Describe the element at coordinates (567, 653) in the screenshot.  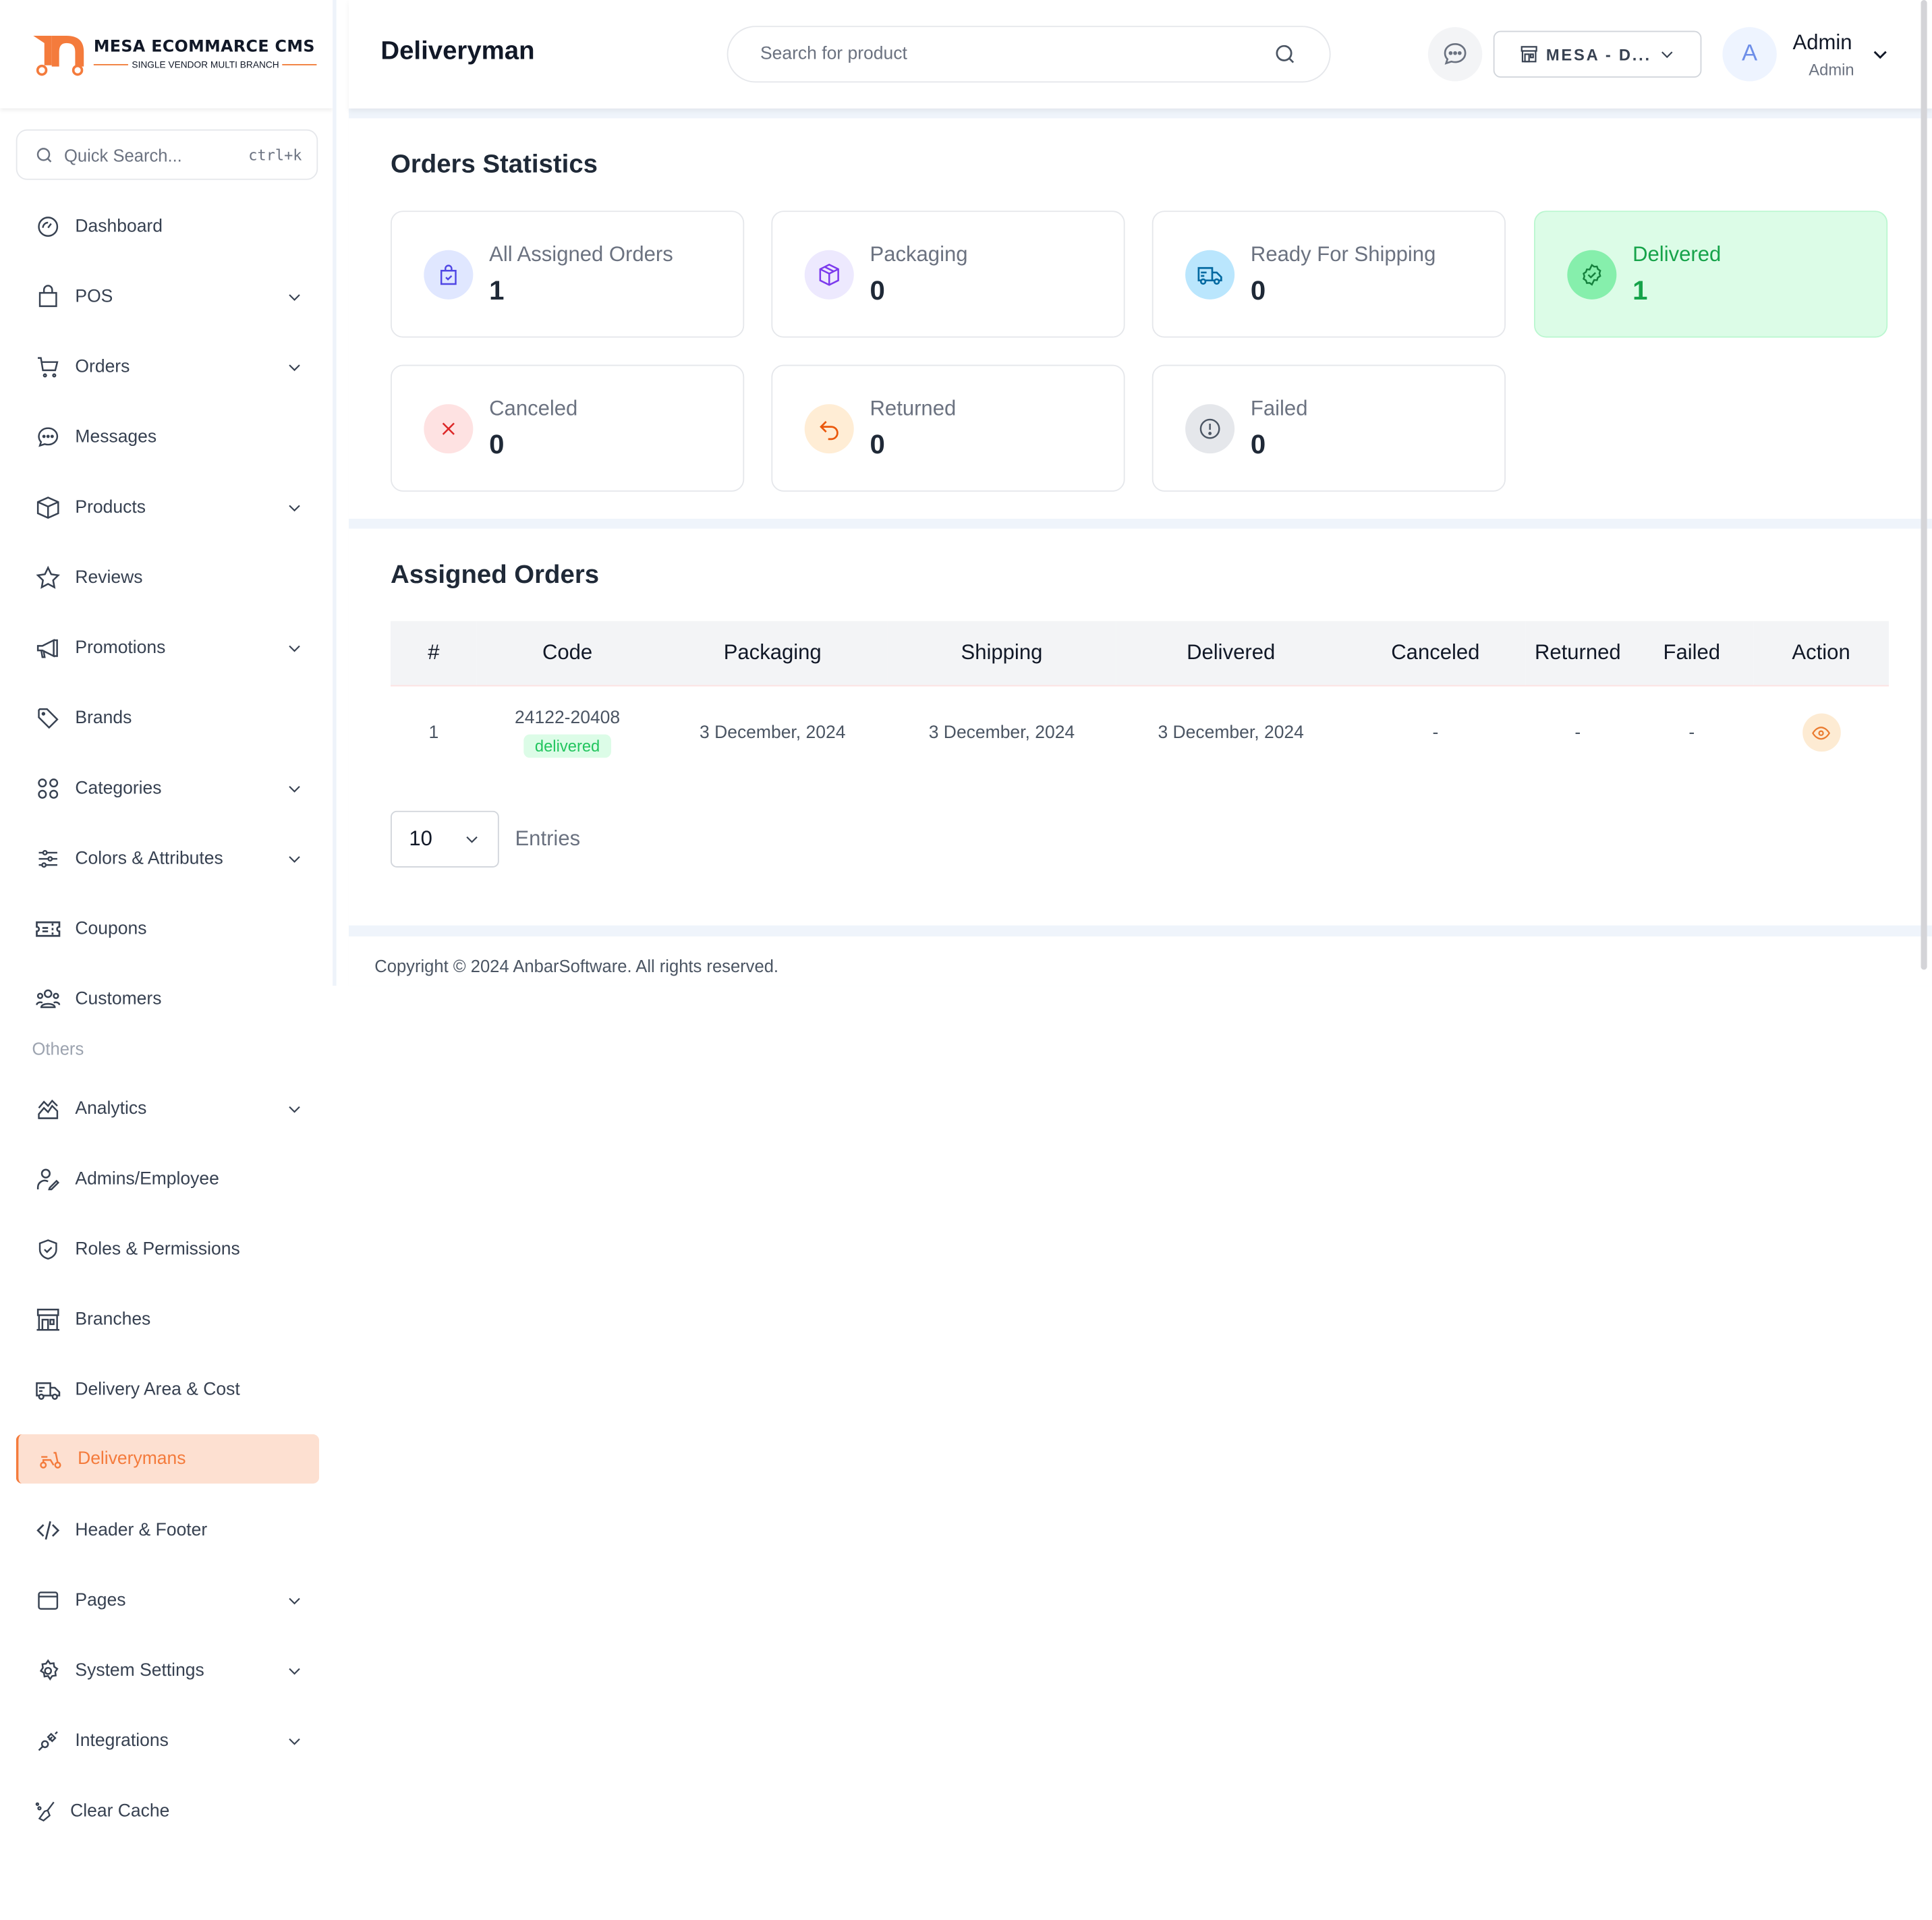
I see `column-header-code: Code` at that location.